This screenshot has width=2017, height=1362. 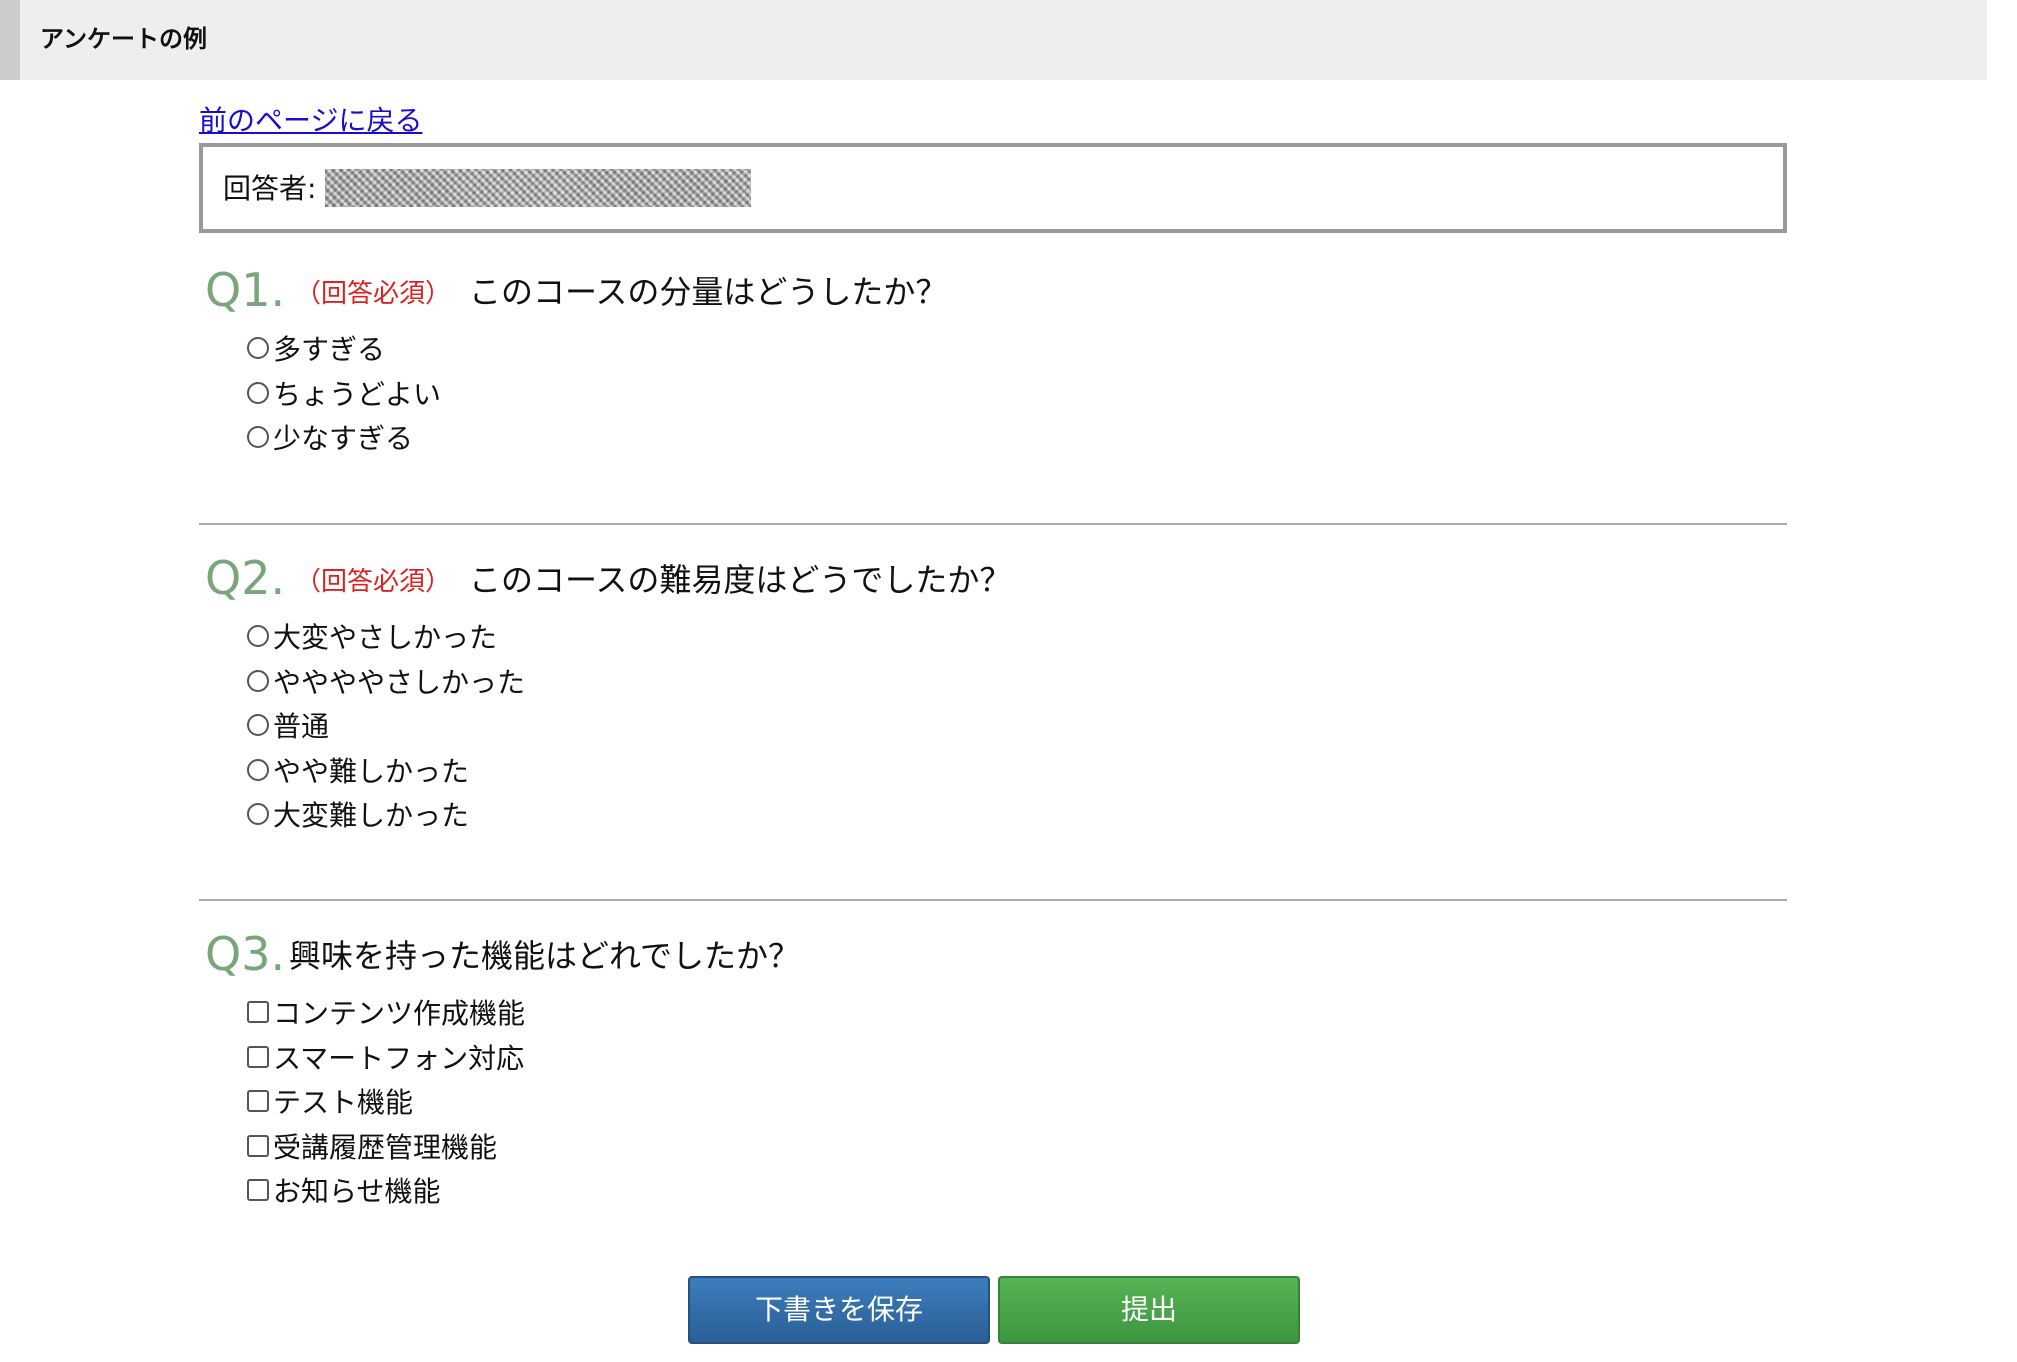 I want to click on q3-option: コンテンツ作成機能, so click(x=386, y=1012).